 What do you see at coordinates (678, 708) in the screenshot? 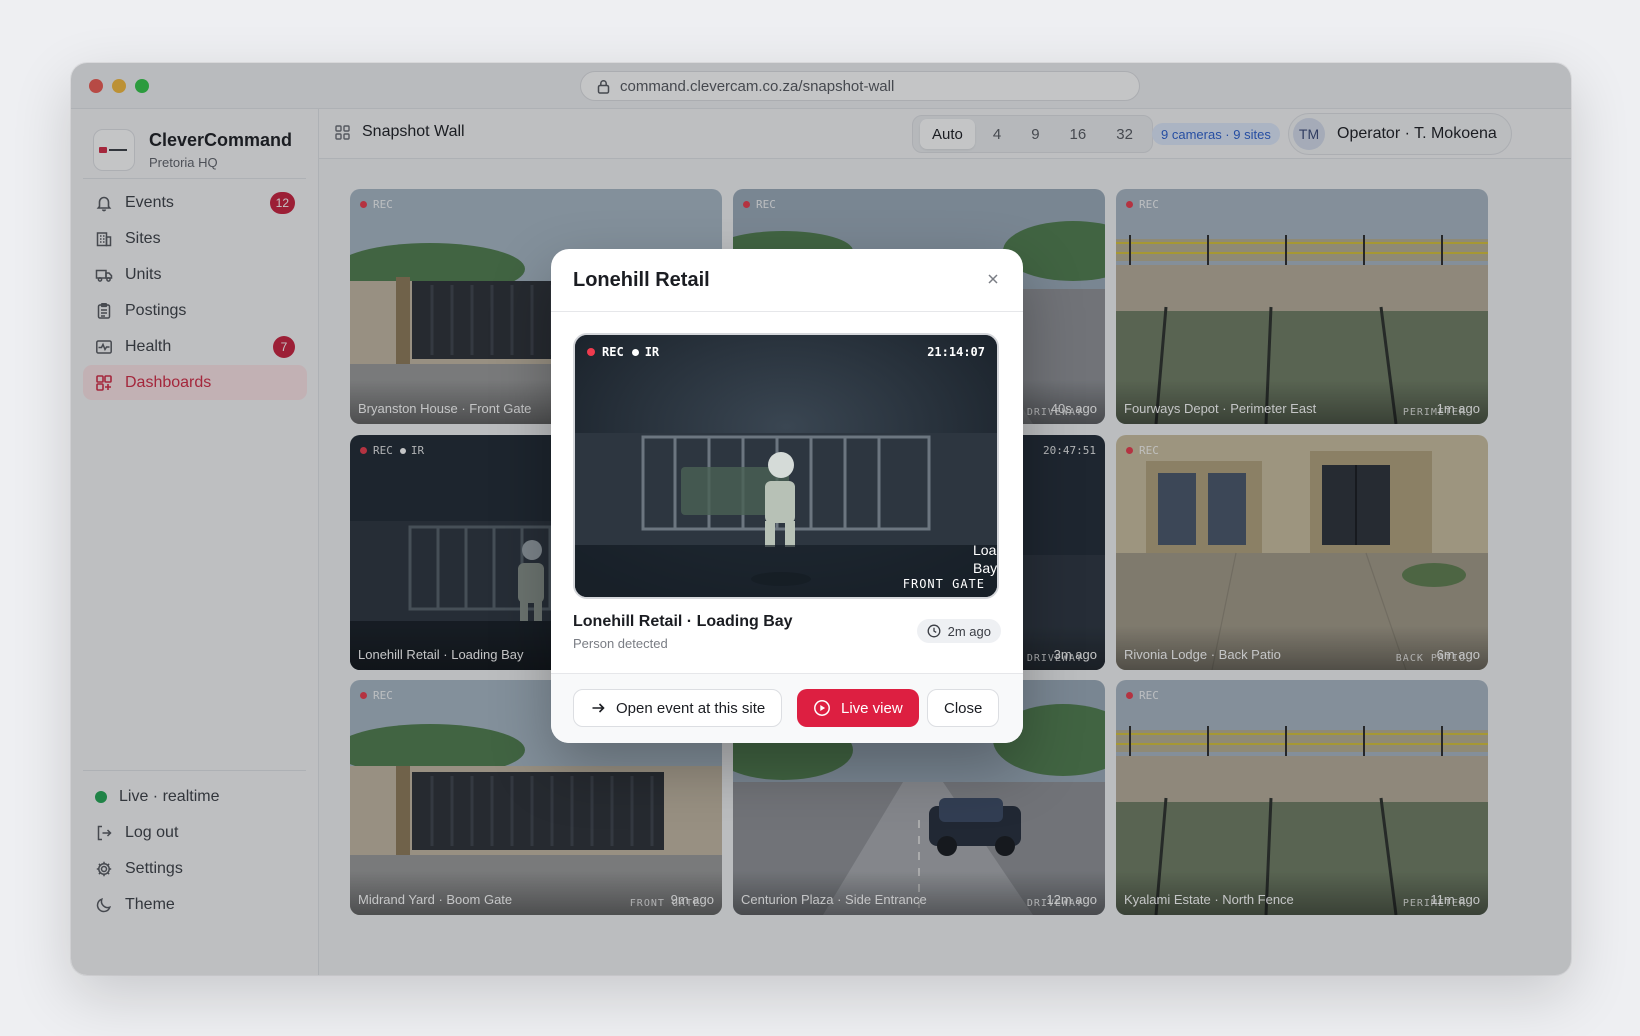
I see `open-event-button: Open event at this site` at bounding box center [678, 708].